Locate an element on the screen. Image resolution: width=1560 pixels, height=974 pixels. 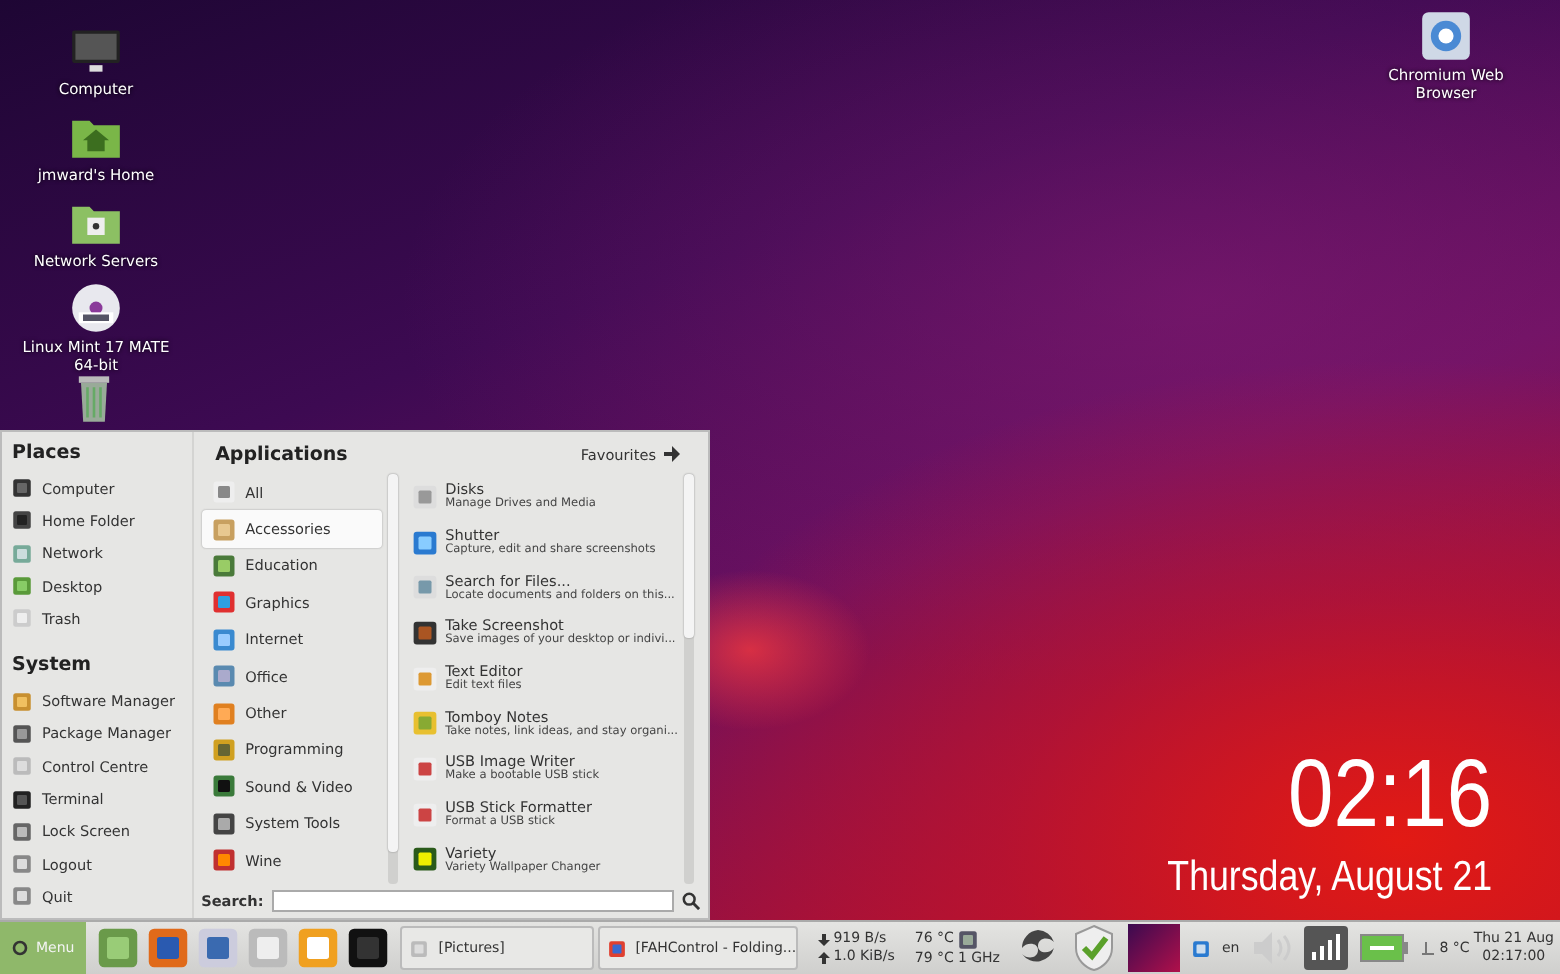
download-arrow-icon is located at coordinates (823, 939).